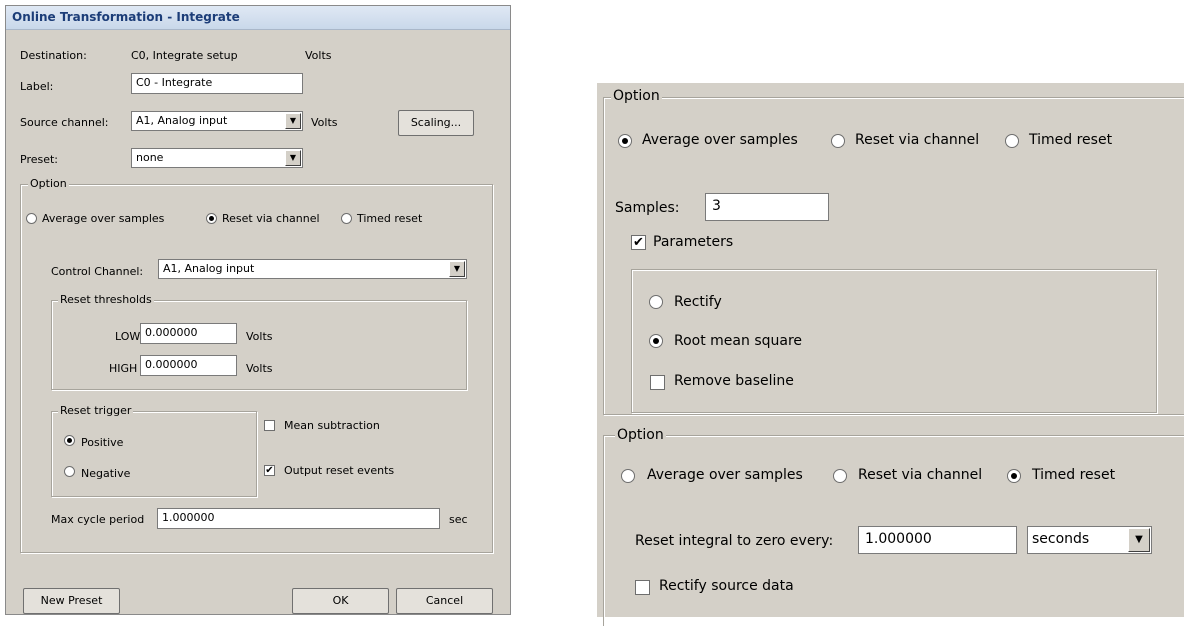  Describe the element at coordinates (98, 519) in the screenshot. I see `max-cycle-label: Max cycle period` at that location.